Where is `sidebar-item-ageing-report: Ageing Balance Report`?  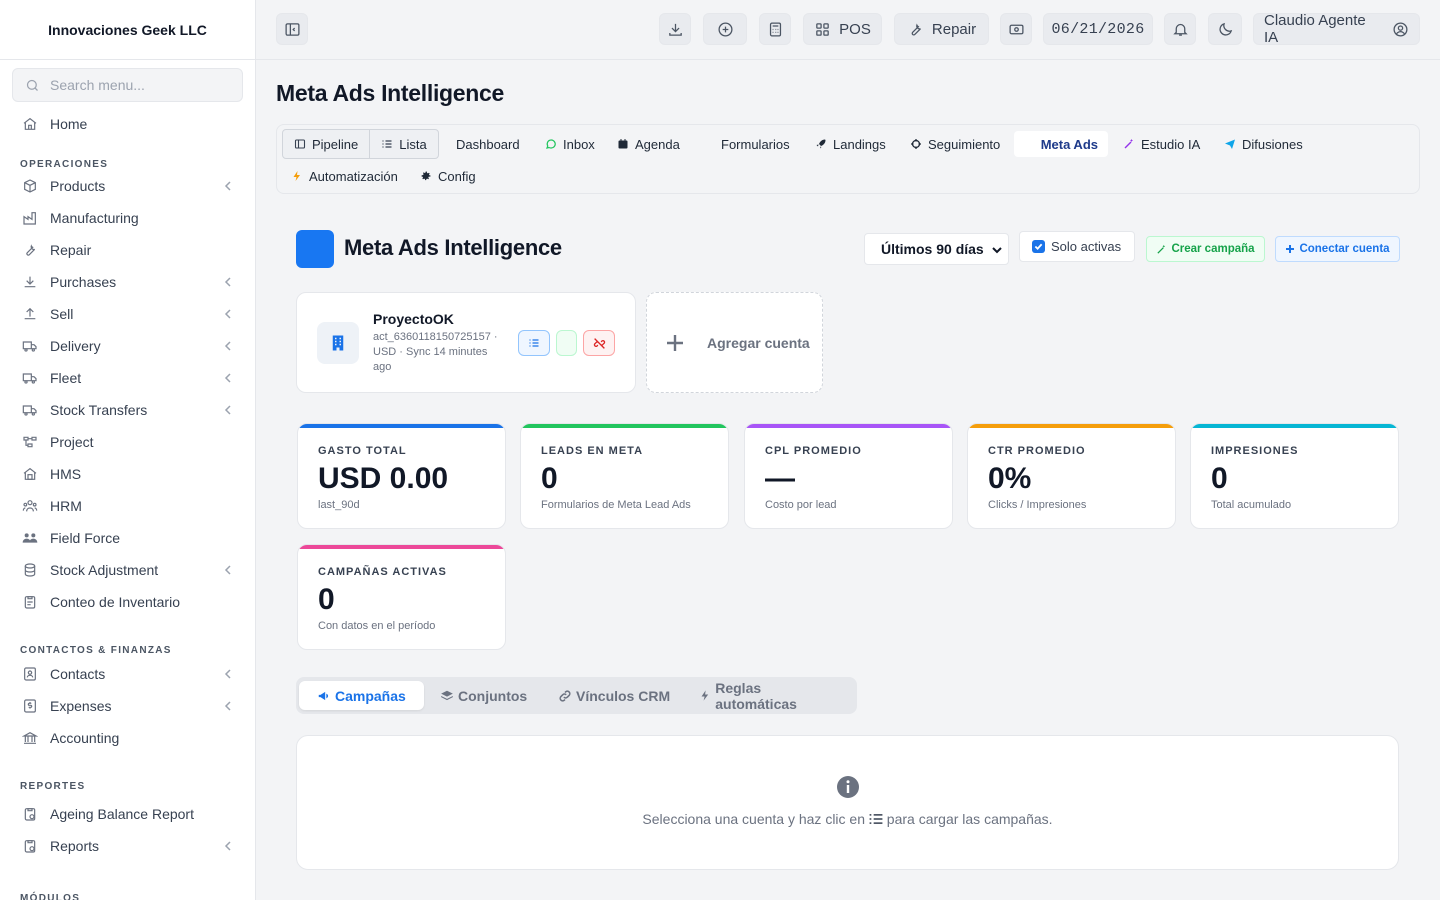
sidebar-item-ageing-report: Ageing Balance Report is located at coordinates (127, 814).